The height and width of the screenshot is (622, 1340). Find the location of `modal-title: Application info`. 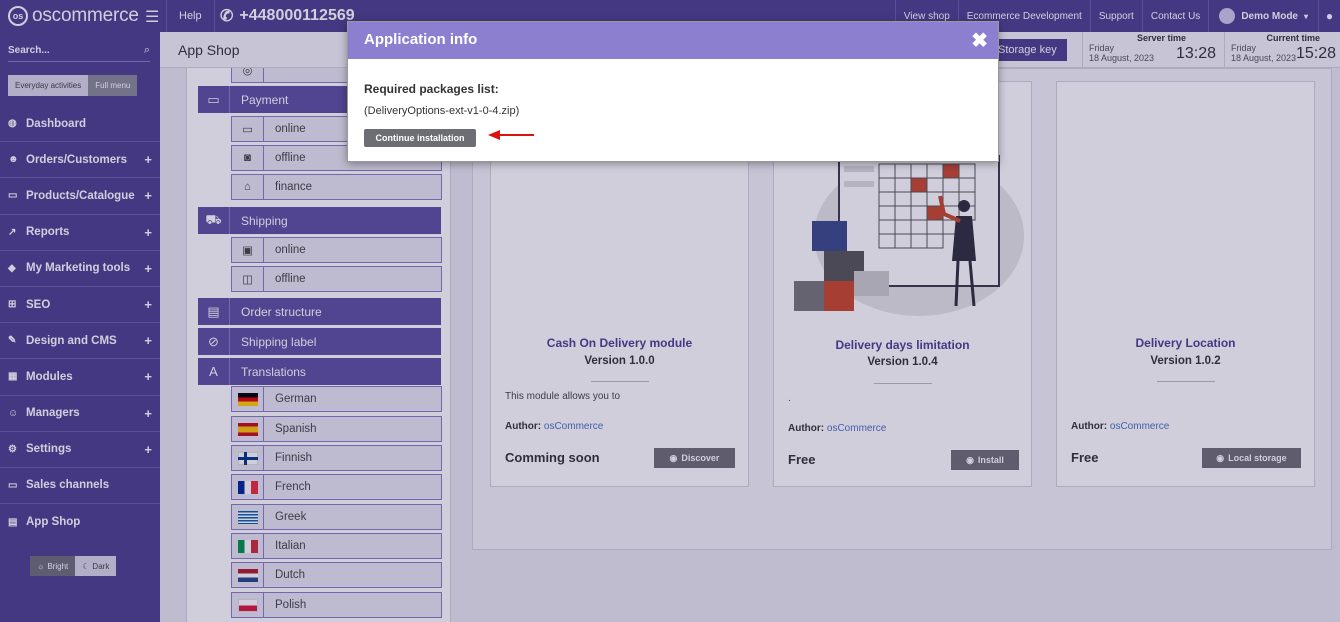

modal-title: Application info is located at coordinates (421, 39).